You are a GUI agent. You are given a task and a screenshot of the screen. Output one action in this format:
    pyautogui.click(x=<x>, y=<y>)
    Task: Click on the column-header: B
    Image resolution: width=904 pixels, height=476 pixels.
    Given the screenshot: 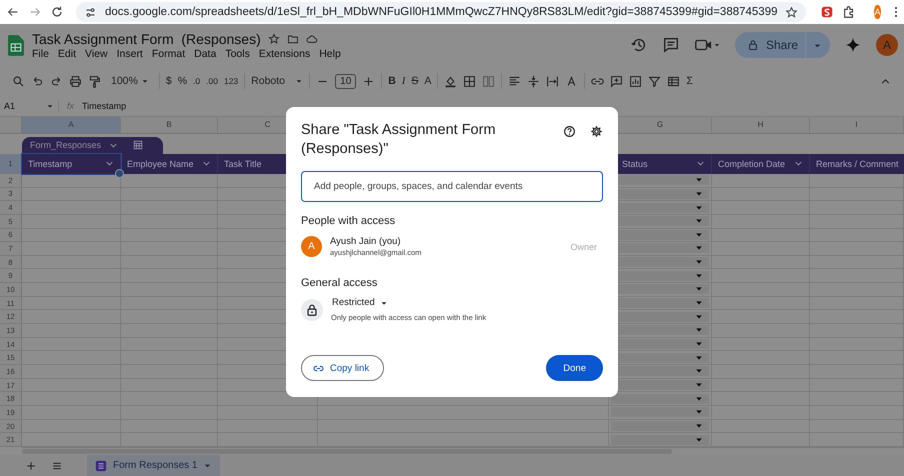 What is the action you would take?
    pyautogui.click(x=169, y=125)
    